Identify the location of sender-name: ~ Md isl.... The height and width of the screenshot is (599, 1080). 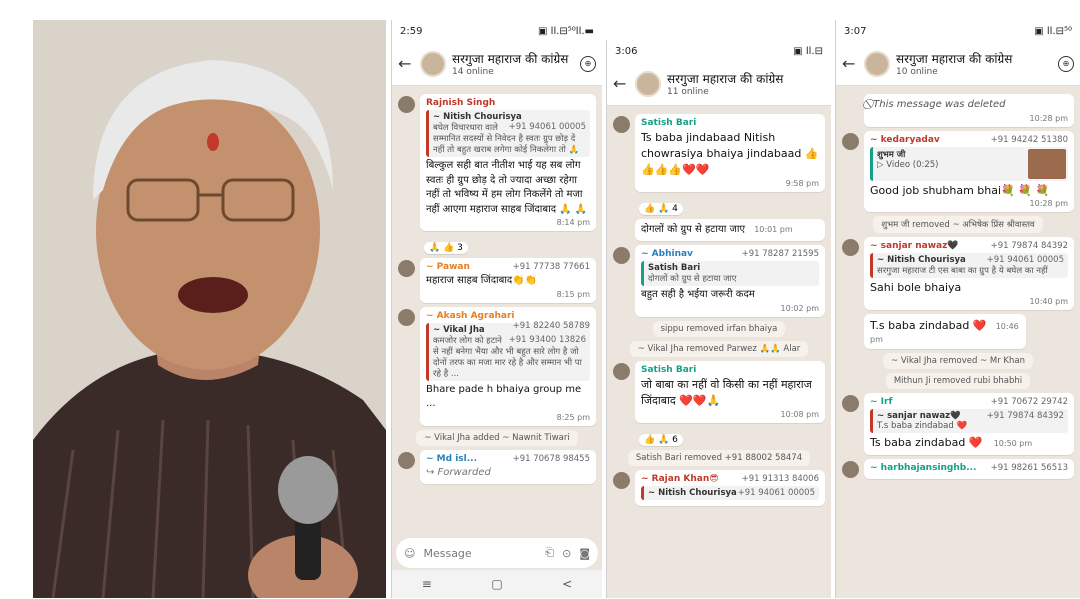
(451, 459).